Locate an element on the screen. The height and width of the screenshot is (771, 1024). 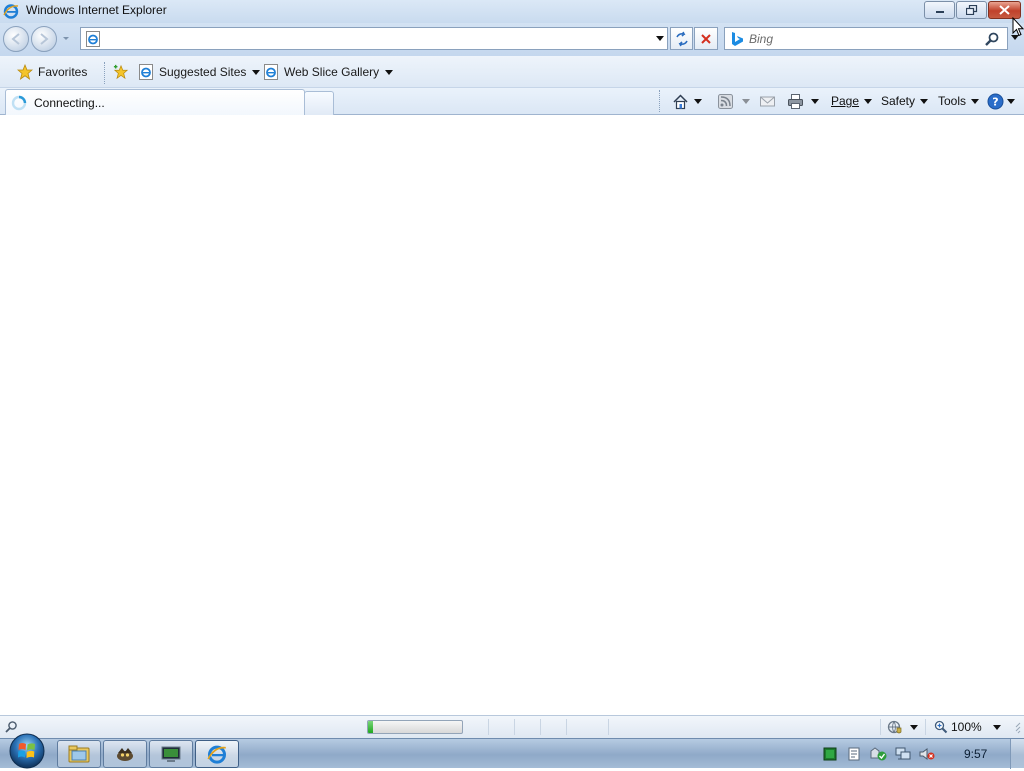
show-desktop-button is located at coordinates (1017, 754).